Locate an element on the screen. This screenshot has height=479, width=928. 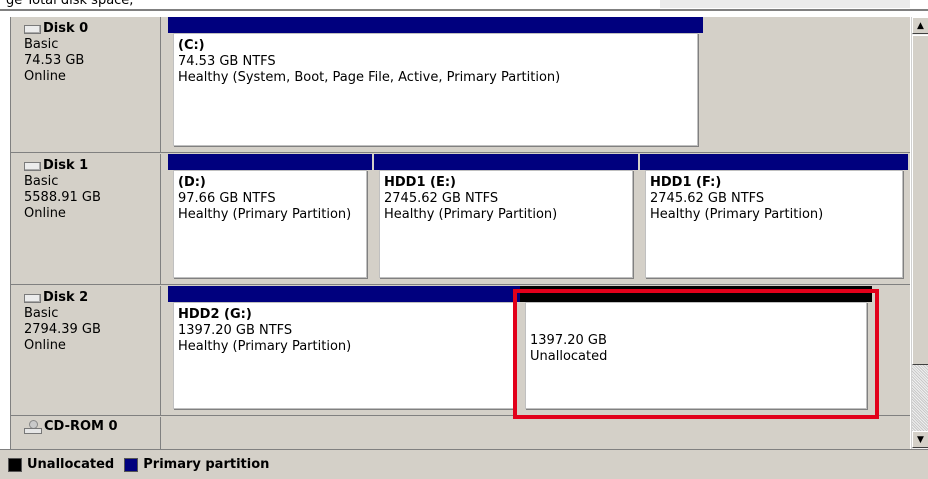
legend-label: Unallocated is located at coordinates (71, 464).